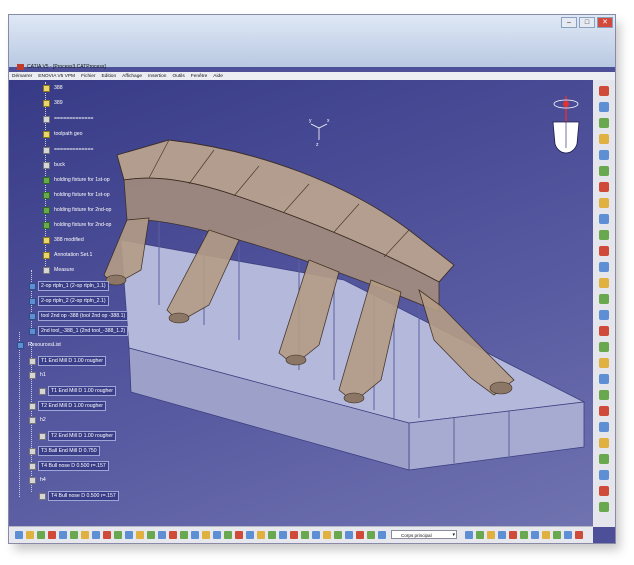  What do you see at coordinates (88, 76) in the screenshot?
I see `menu-item-fichier: Fichier` at bounding box center [88, 76].